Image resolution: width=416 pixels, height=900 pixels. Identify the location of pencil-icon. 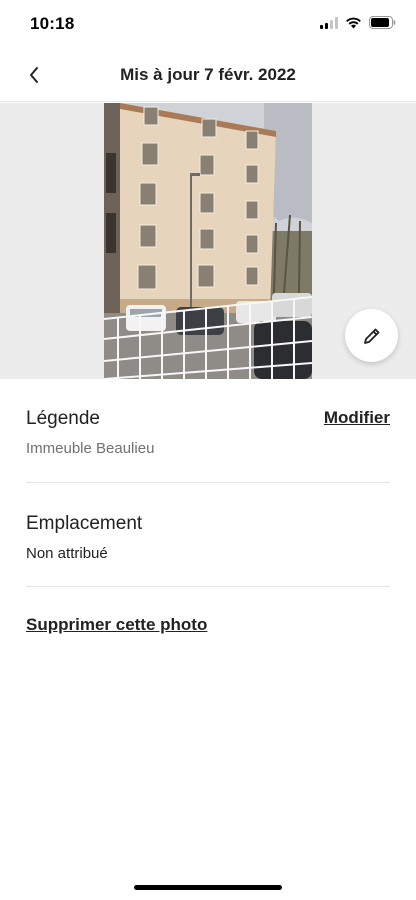
(371, 336).